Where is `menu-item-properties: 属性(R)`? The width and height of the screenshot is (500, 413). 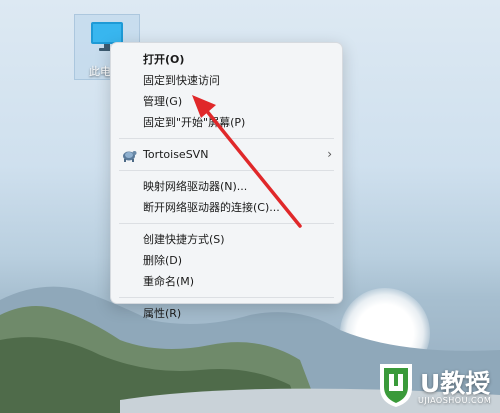 menu-item-properties: 属性(R) is located at coordinates (226, 313).